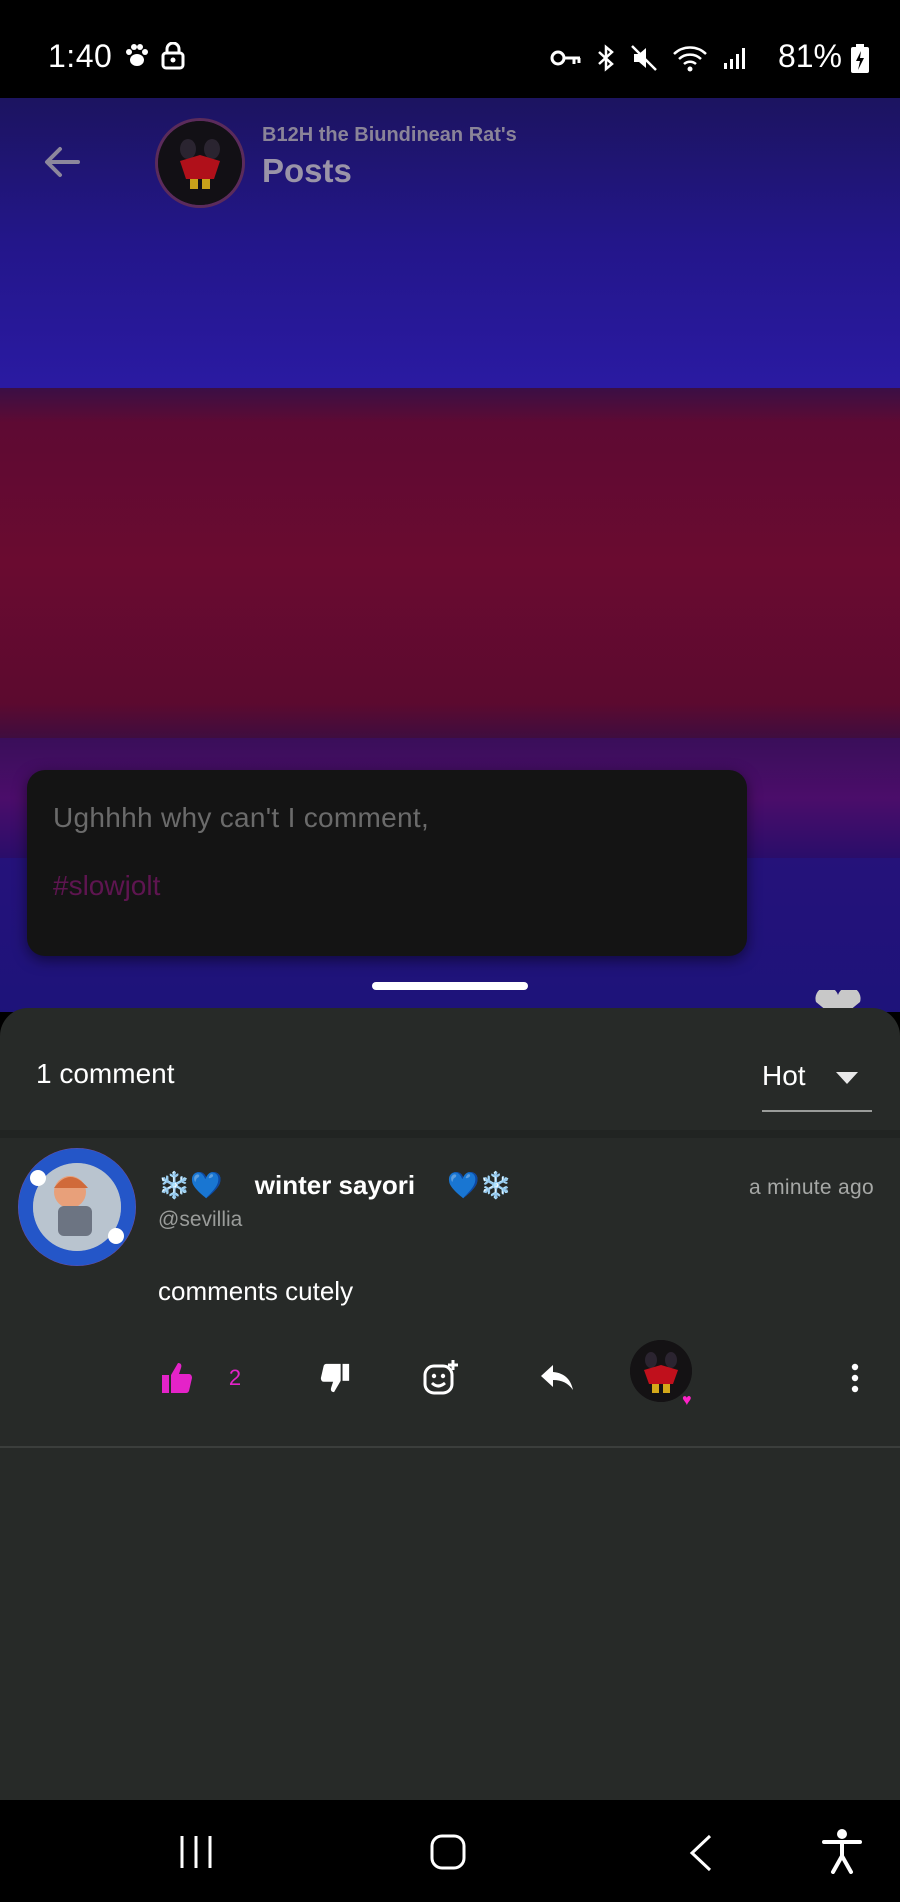 This screenshot has width=900, height=1902. Describe the element at coordinates (307, 170) in the screenshot. I see `page-title: Posts` at that location.